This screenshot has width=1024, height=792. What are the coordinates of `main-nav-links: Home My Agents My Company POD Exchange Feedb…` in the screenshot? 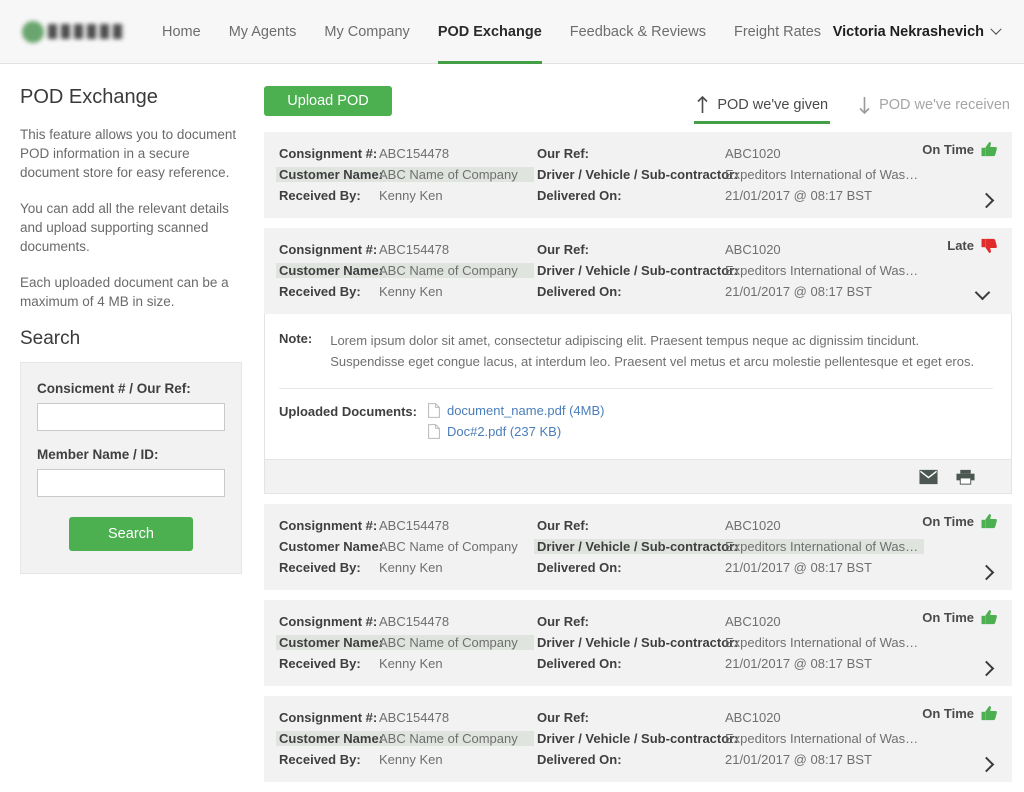 It's located at (491, 32).